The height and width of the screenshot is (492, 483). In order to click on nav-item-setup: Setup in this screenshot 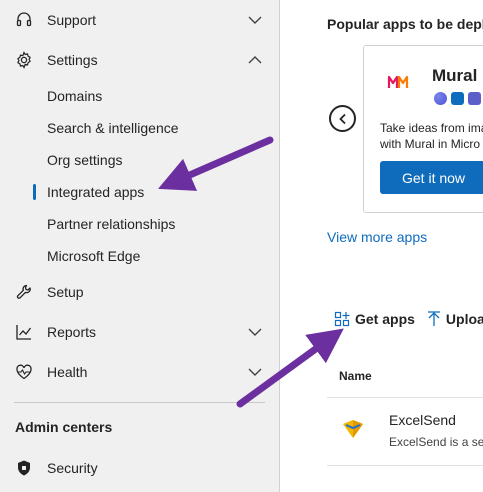, I will do `click(139, 292)`.